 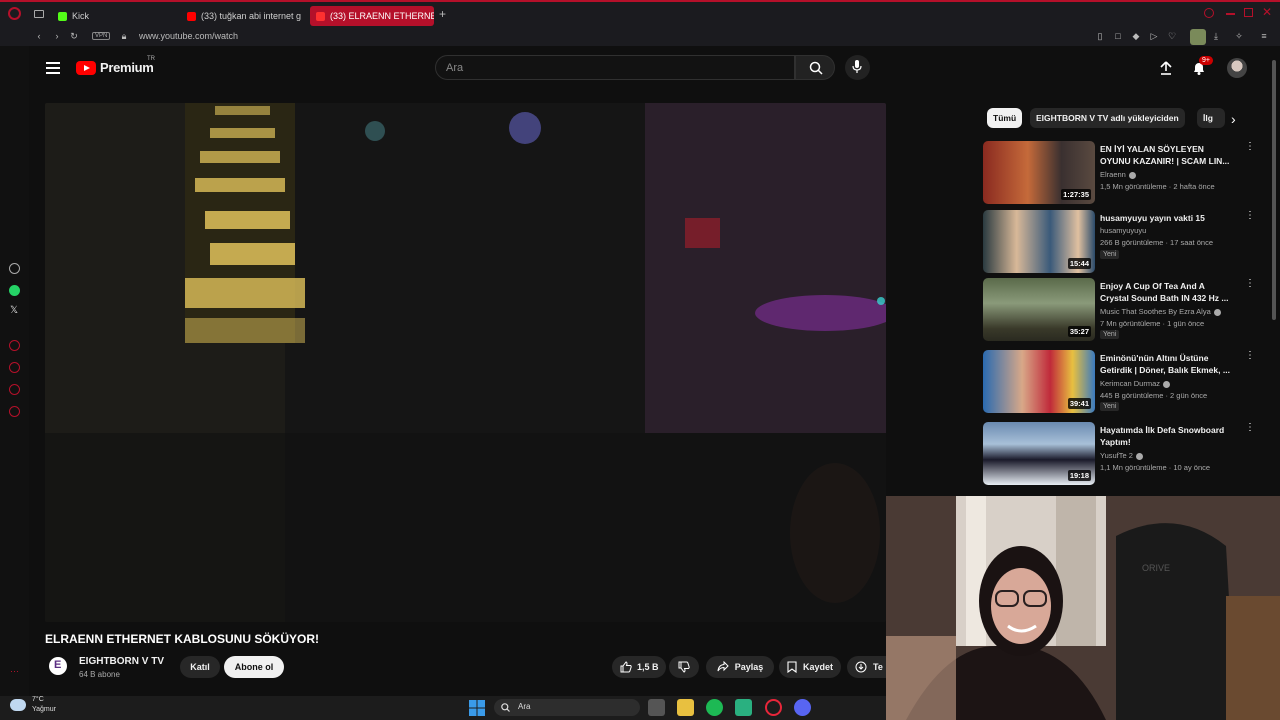 I want to click on chatgpt-icon, so click(x=14, y=268).